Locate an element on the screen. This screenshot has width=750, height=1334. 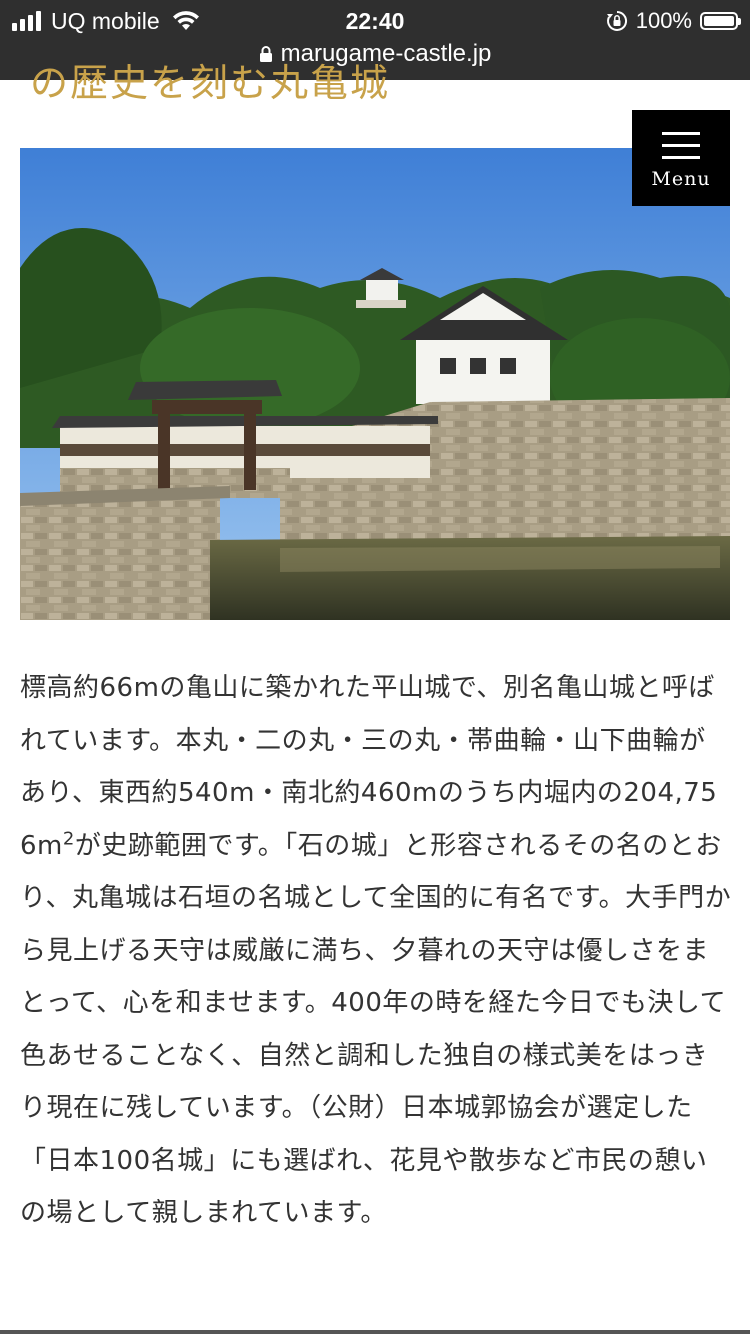
rotation-lock-icon is located at coordinates (616, 20).